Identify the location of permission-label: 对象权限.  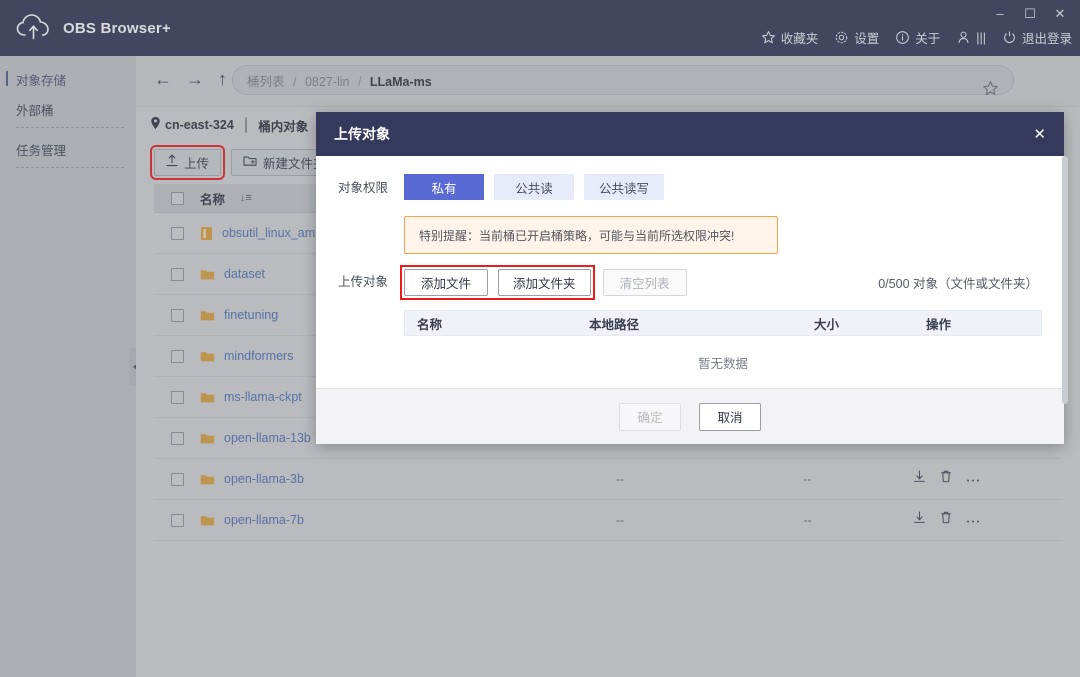
(363, 188).